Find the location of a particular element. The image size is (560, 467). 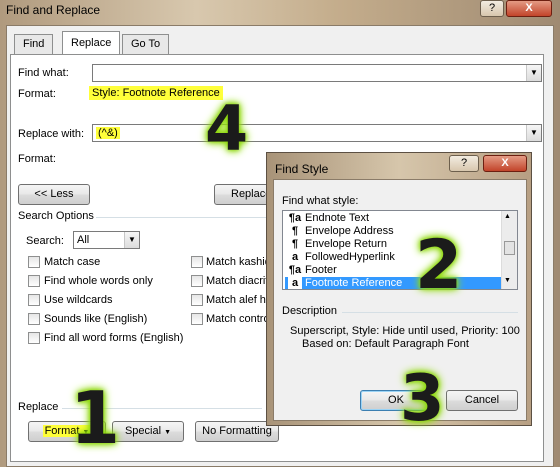

cancel-button: Cancel is located at coordinates (482, 400).